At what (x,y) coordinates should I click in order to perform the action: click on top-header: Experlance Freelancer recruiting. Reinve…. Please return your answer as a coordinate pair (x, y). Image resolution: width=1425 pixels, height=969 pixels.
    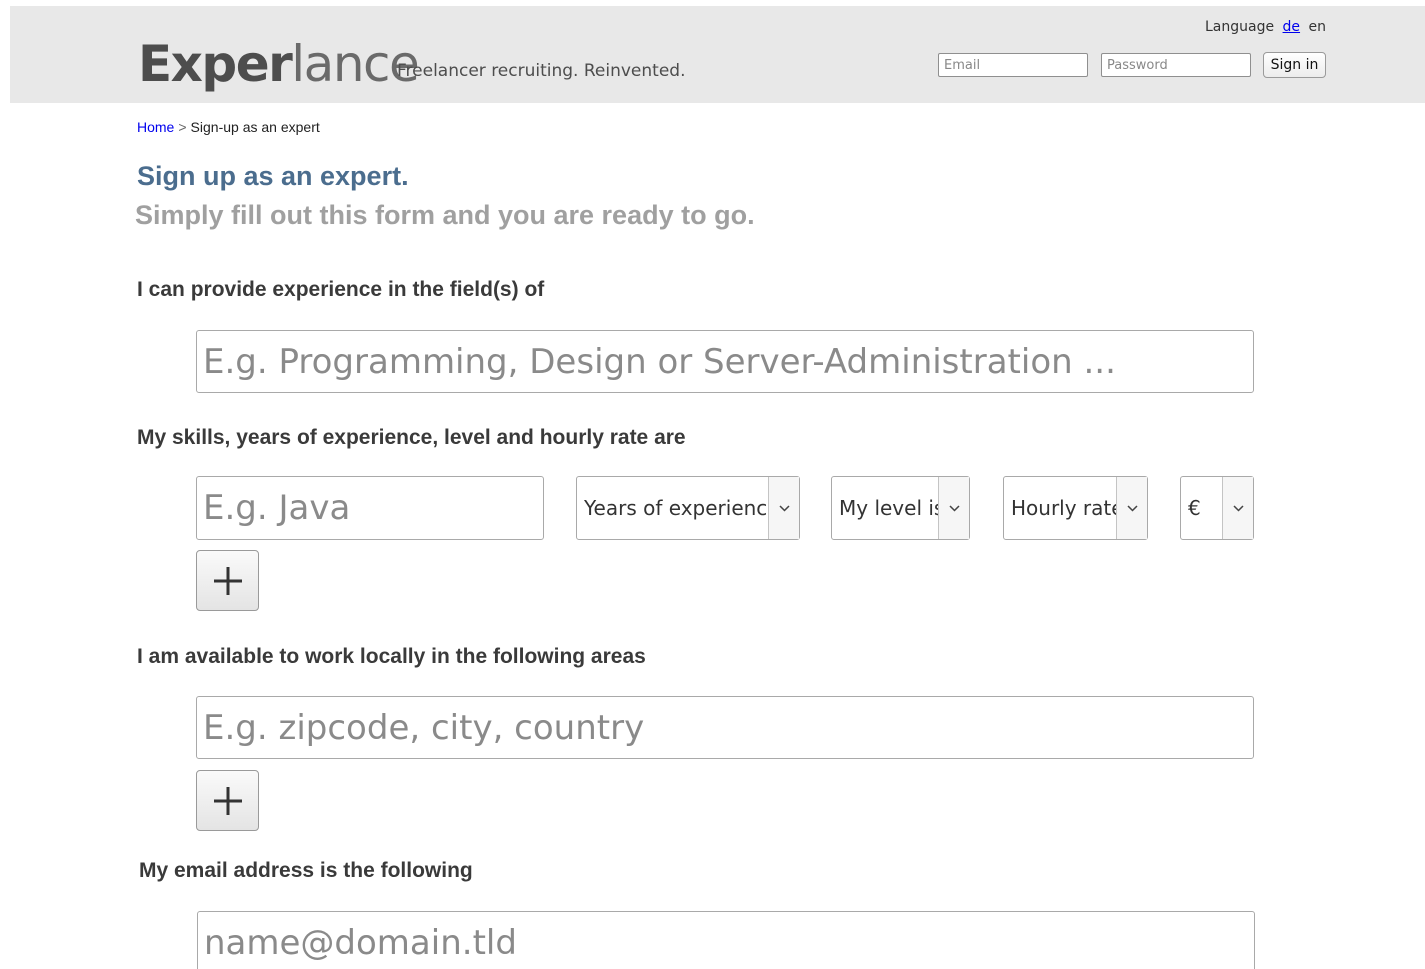
    Looking at the image, I should click on (717, 54).